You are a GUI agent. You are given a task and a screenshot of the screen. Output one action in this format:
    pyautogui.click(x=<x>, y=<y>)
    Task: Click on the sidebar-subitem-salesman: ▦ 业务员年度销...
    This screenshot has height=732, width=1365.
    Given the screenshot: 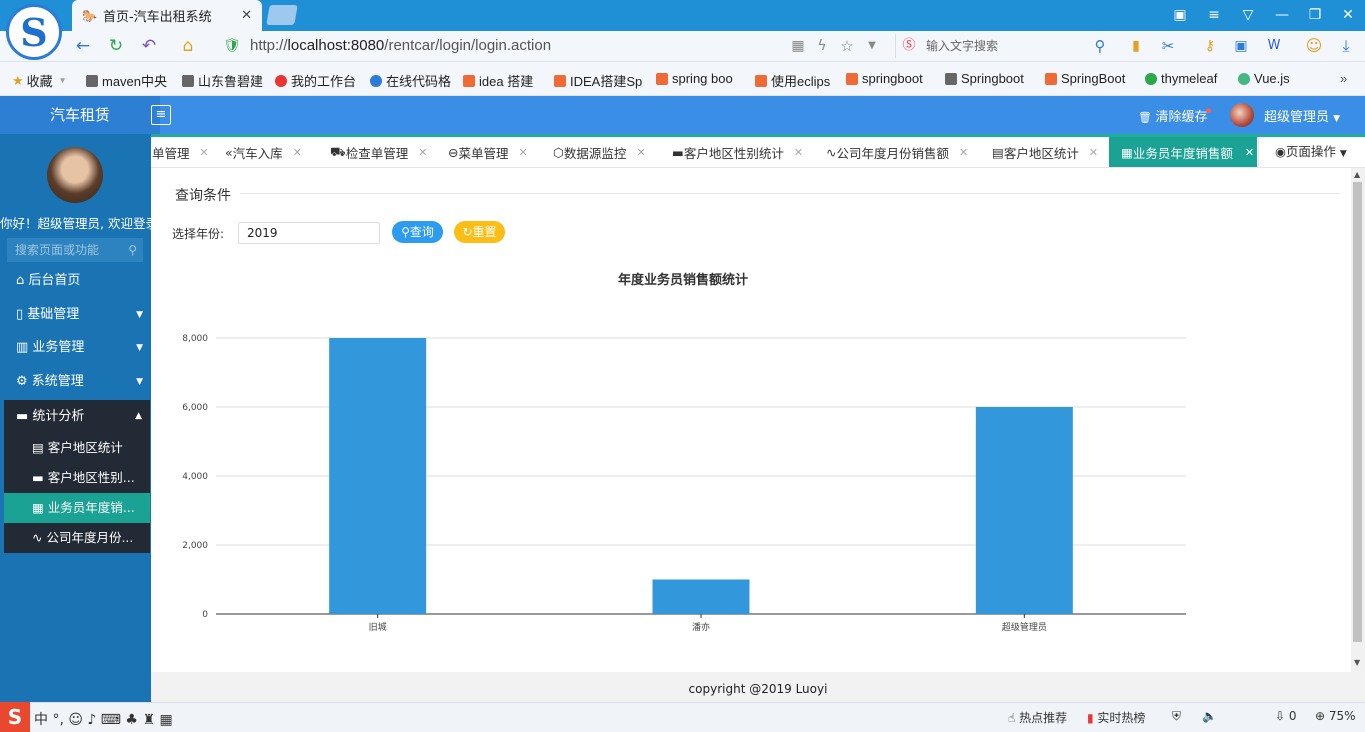 What is the action you would take?
    pyautogui.click(x=77, y=508)
    